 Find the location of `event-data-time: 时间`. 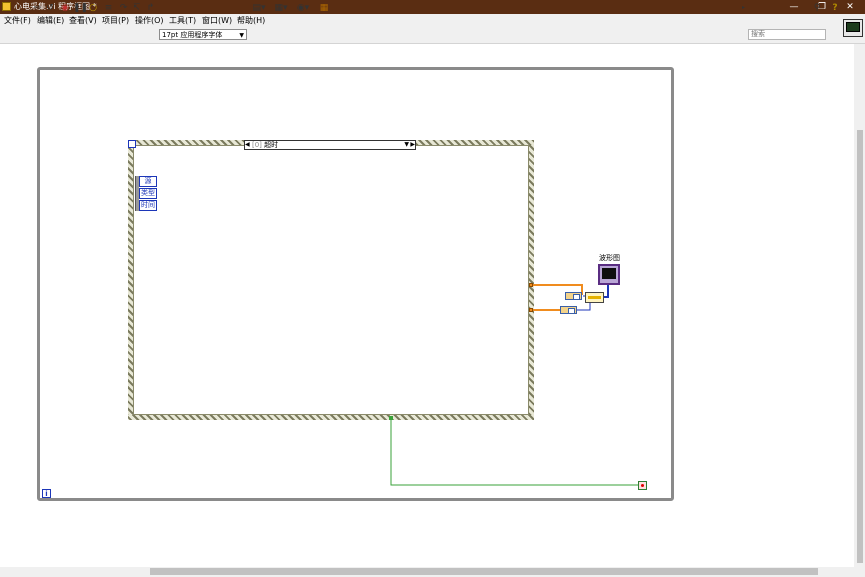

event-data-time: 时间 is located at coordinates (148, 205).